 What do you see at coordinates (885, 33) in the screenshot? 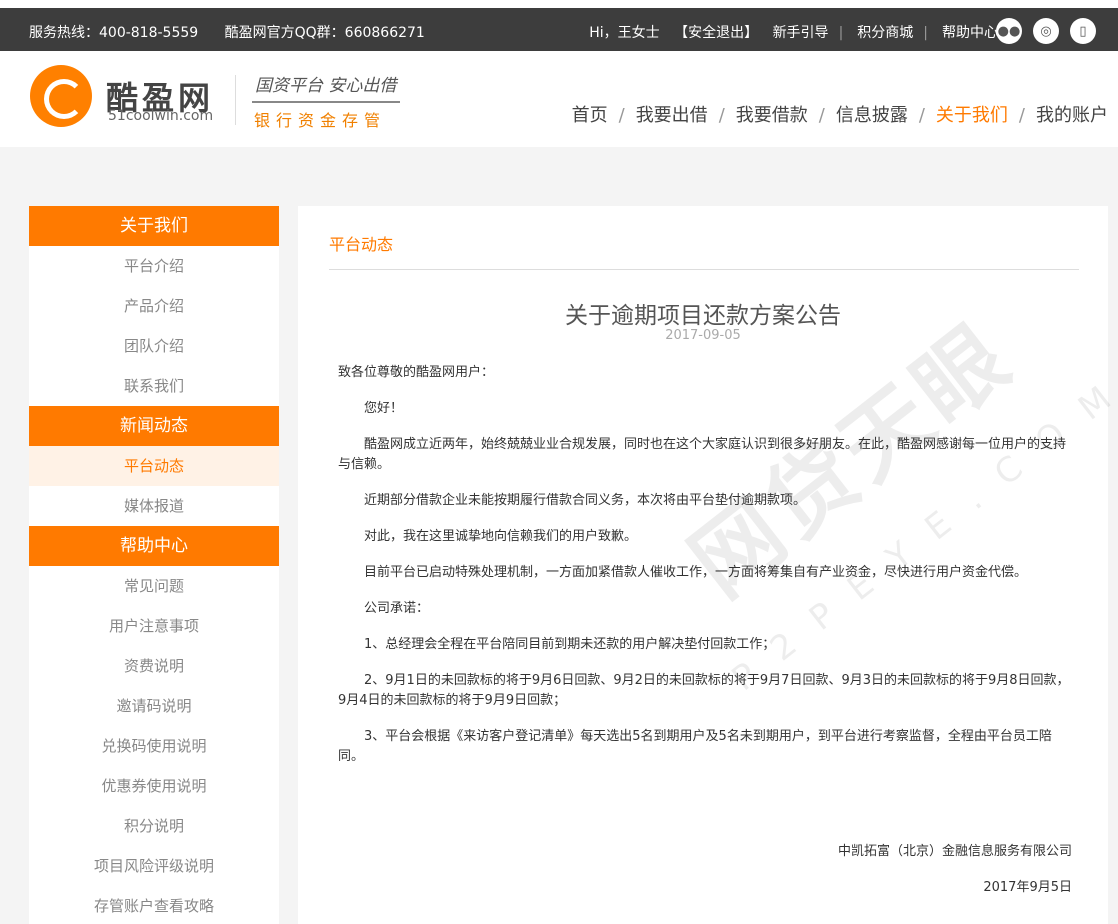
I see `points-mall-link: 积分商城` at bounding box center [885, 33].